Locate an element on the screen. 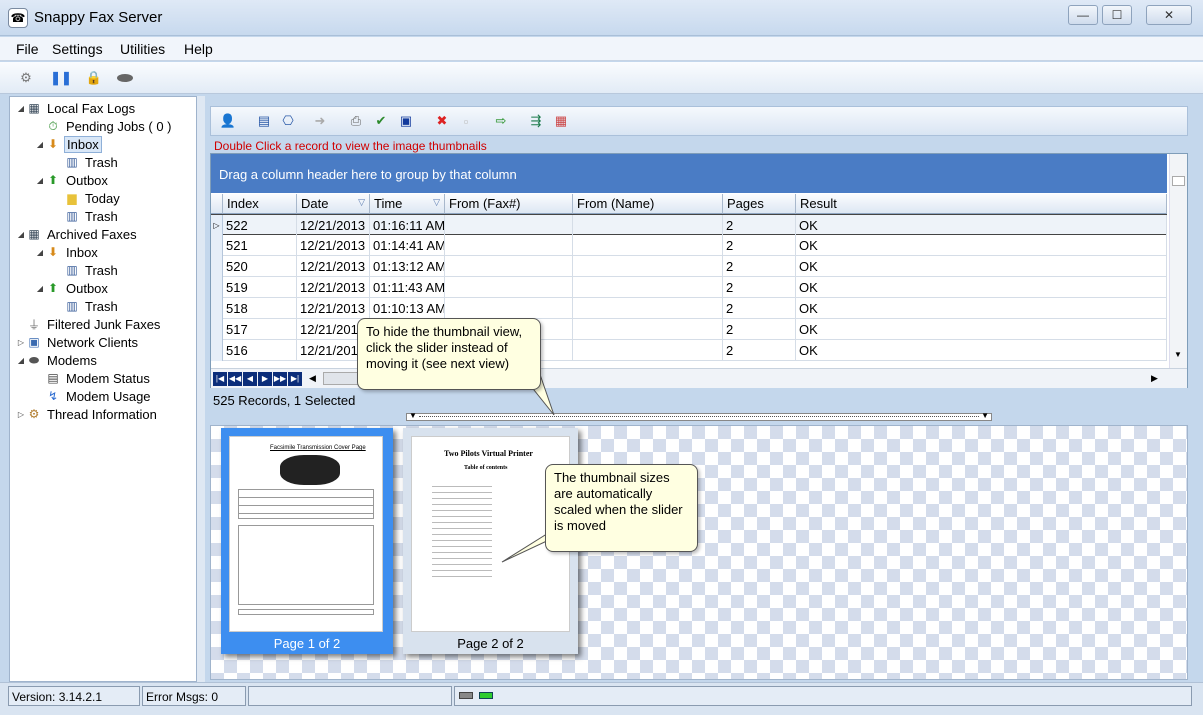 The width and height of the screenshot is (1203, 715). menu-file: File is located at coordinates (27, 49).